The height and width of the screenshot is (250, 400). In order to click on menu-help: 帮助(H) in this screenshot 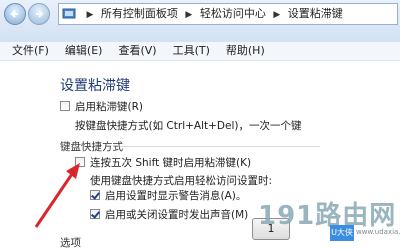, I will do `click(245, 51)`.